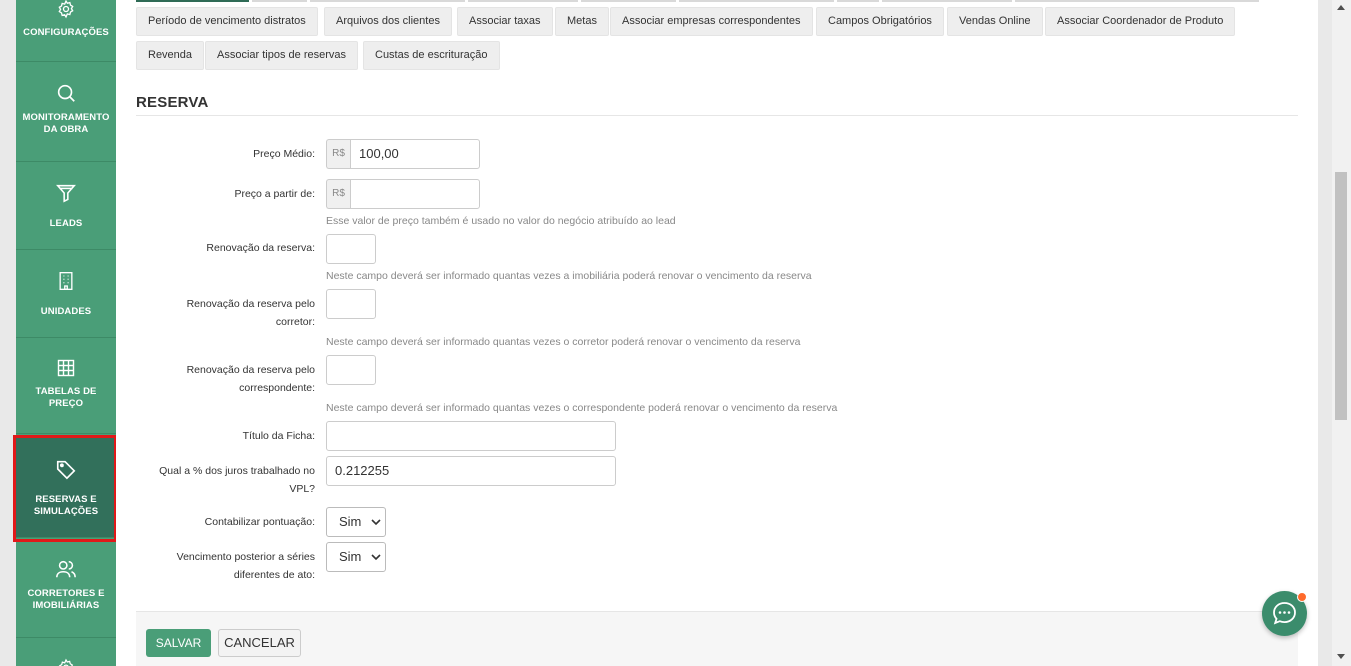 Image resolution: width=1351 pixels, height=666 pixels. I want to click on scrollbar-thumb, so click(1341, 296).